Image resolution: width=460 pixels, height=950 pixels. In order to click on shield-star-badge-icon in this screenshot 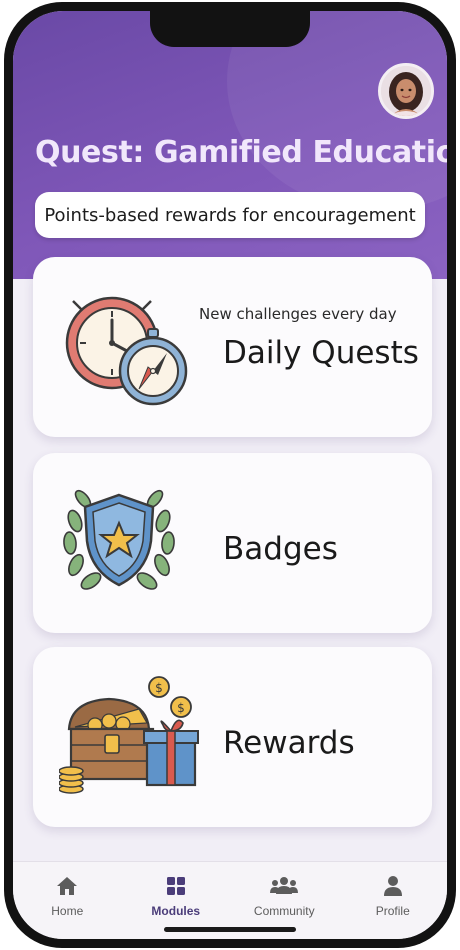, I will do `click(119, 539)`.